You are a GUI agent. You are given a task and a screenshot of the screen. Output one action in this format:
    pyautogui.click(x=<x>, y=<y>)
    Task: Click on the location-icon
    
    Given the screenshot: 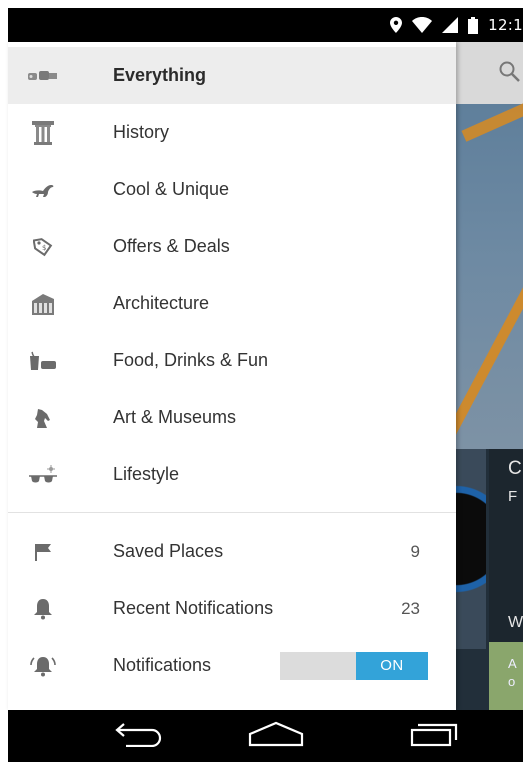 What is the action you would take?
    pyautogui.click(x=396, y=25)
    